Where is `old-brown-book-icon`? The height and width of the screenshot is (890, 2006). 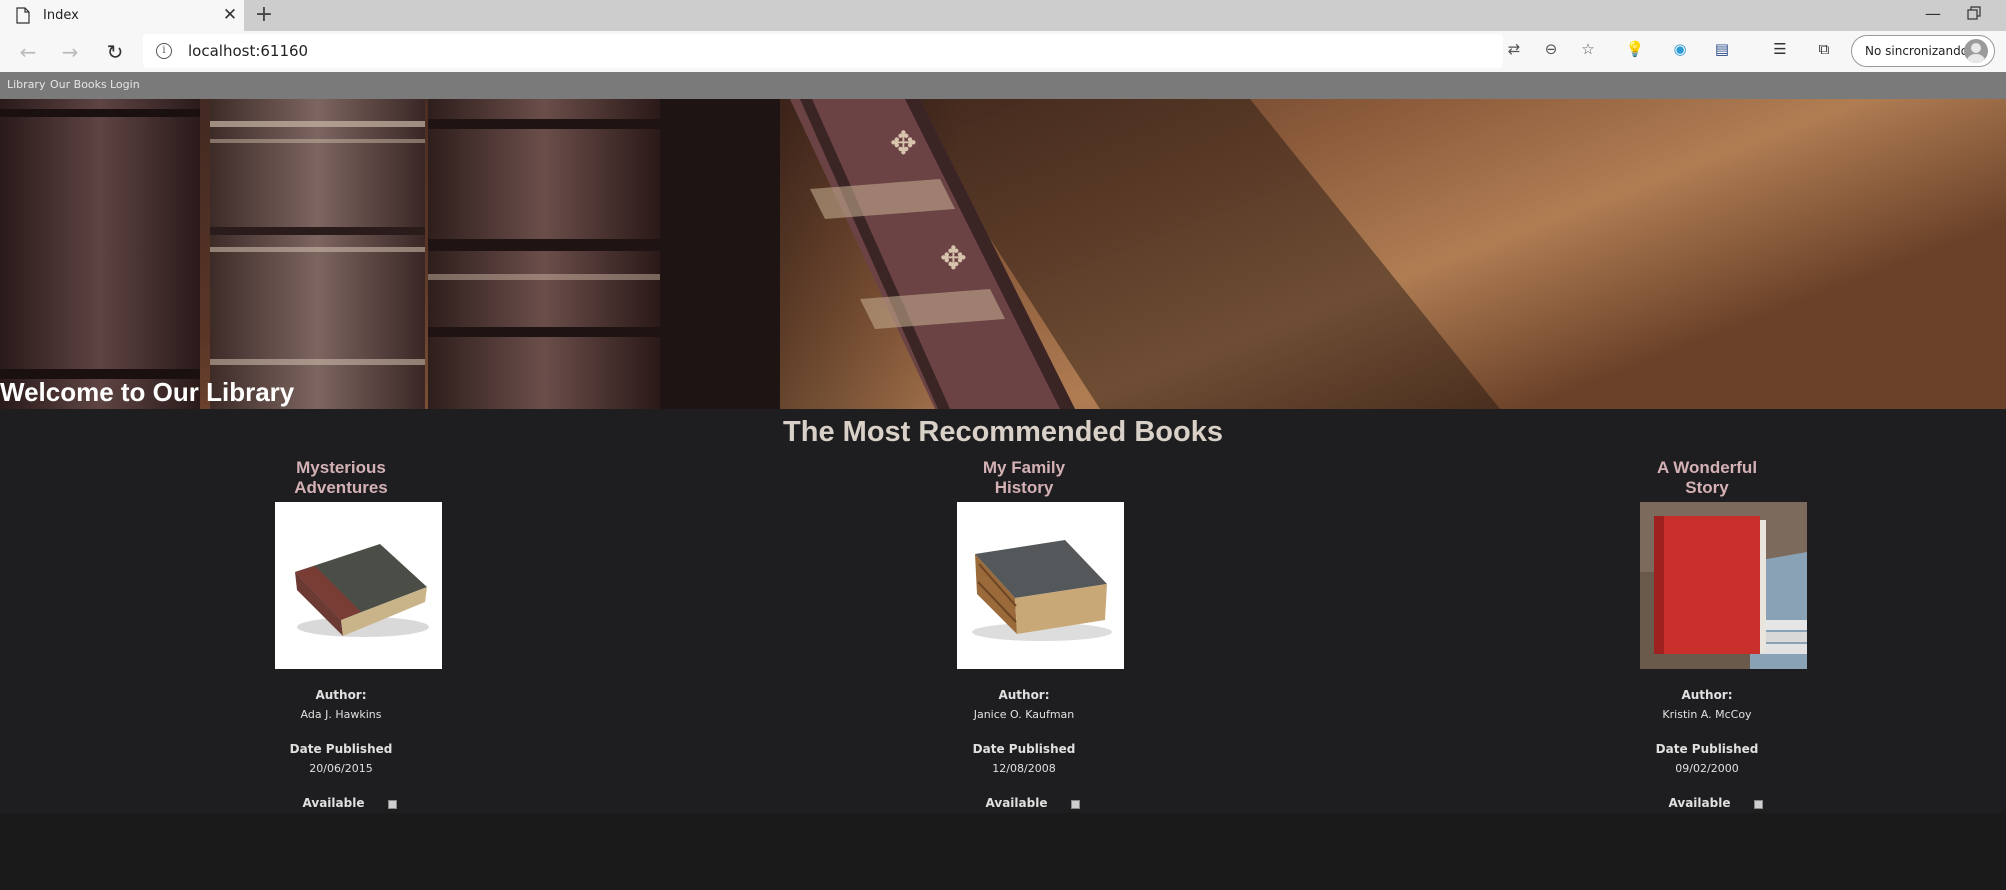 old-brown-book-icon is located at coordinates (1040, 585).